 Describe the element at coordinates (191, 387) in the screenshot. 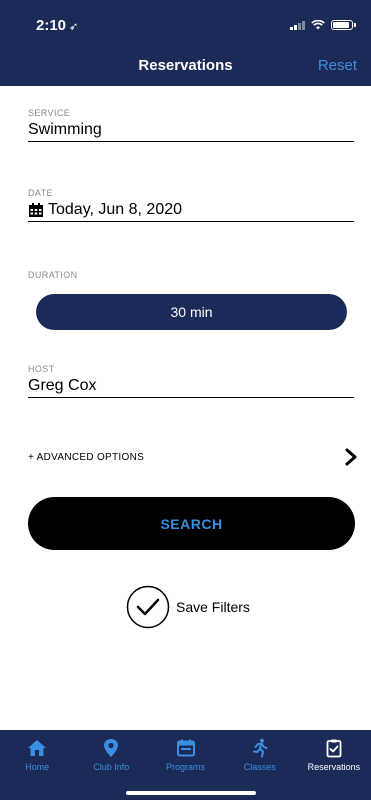

I see `host-value: Greg Cox` at that location.